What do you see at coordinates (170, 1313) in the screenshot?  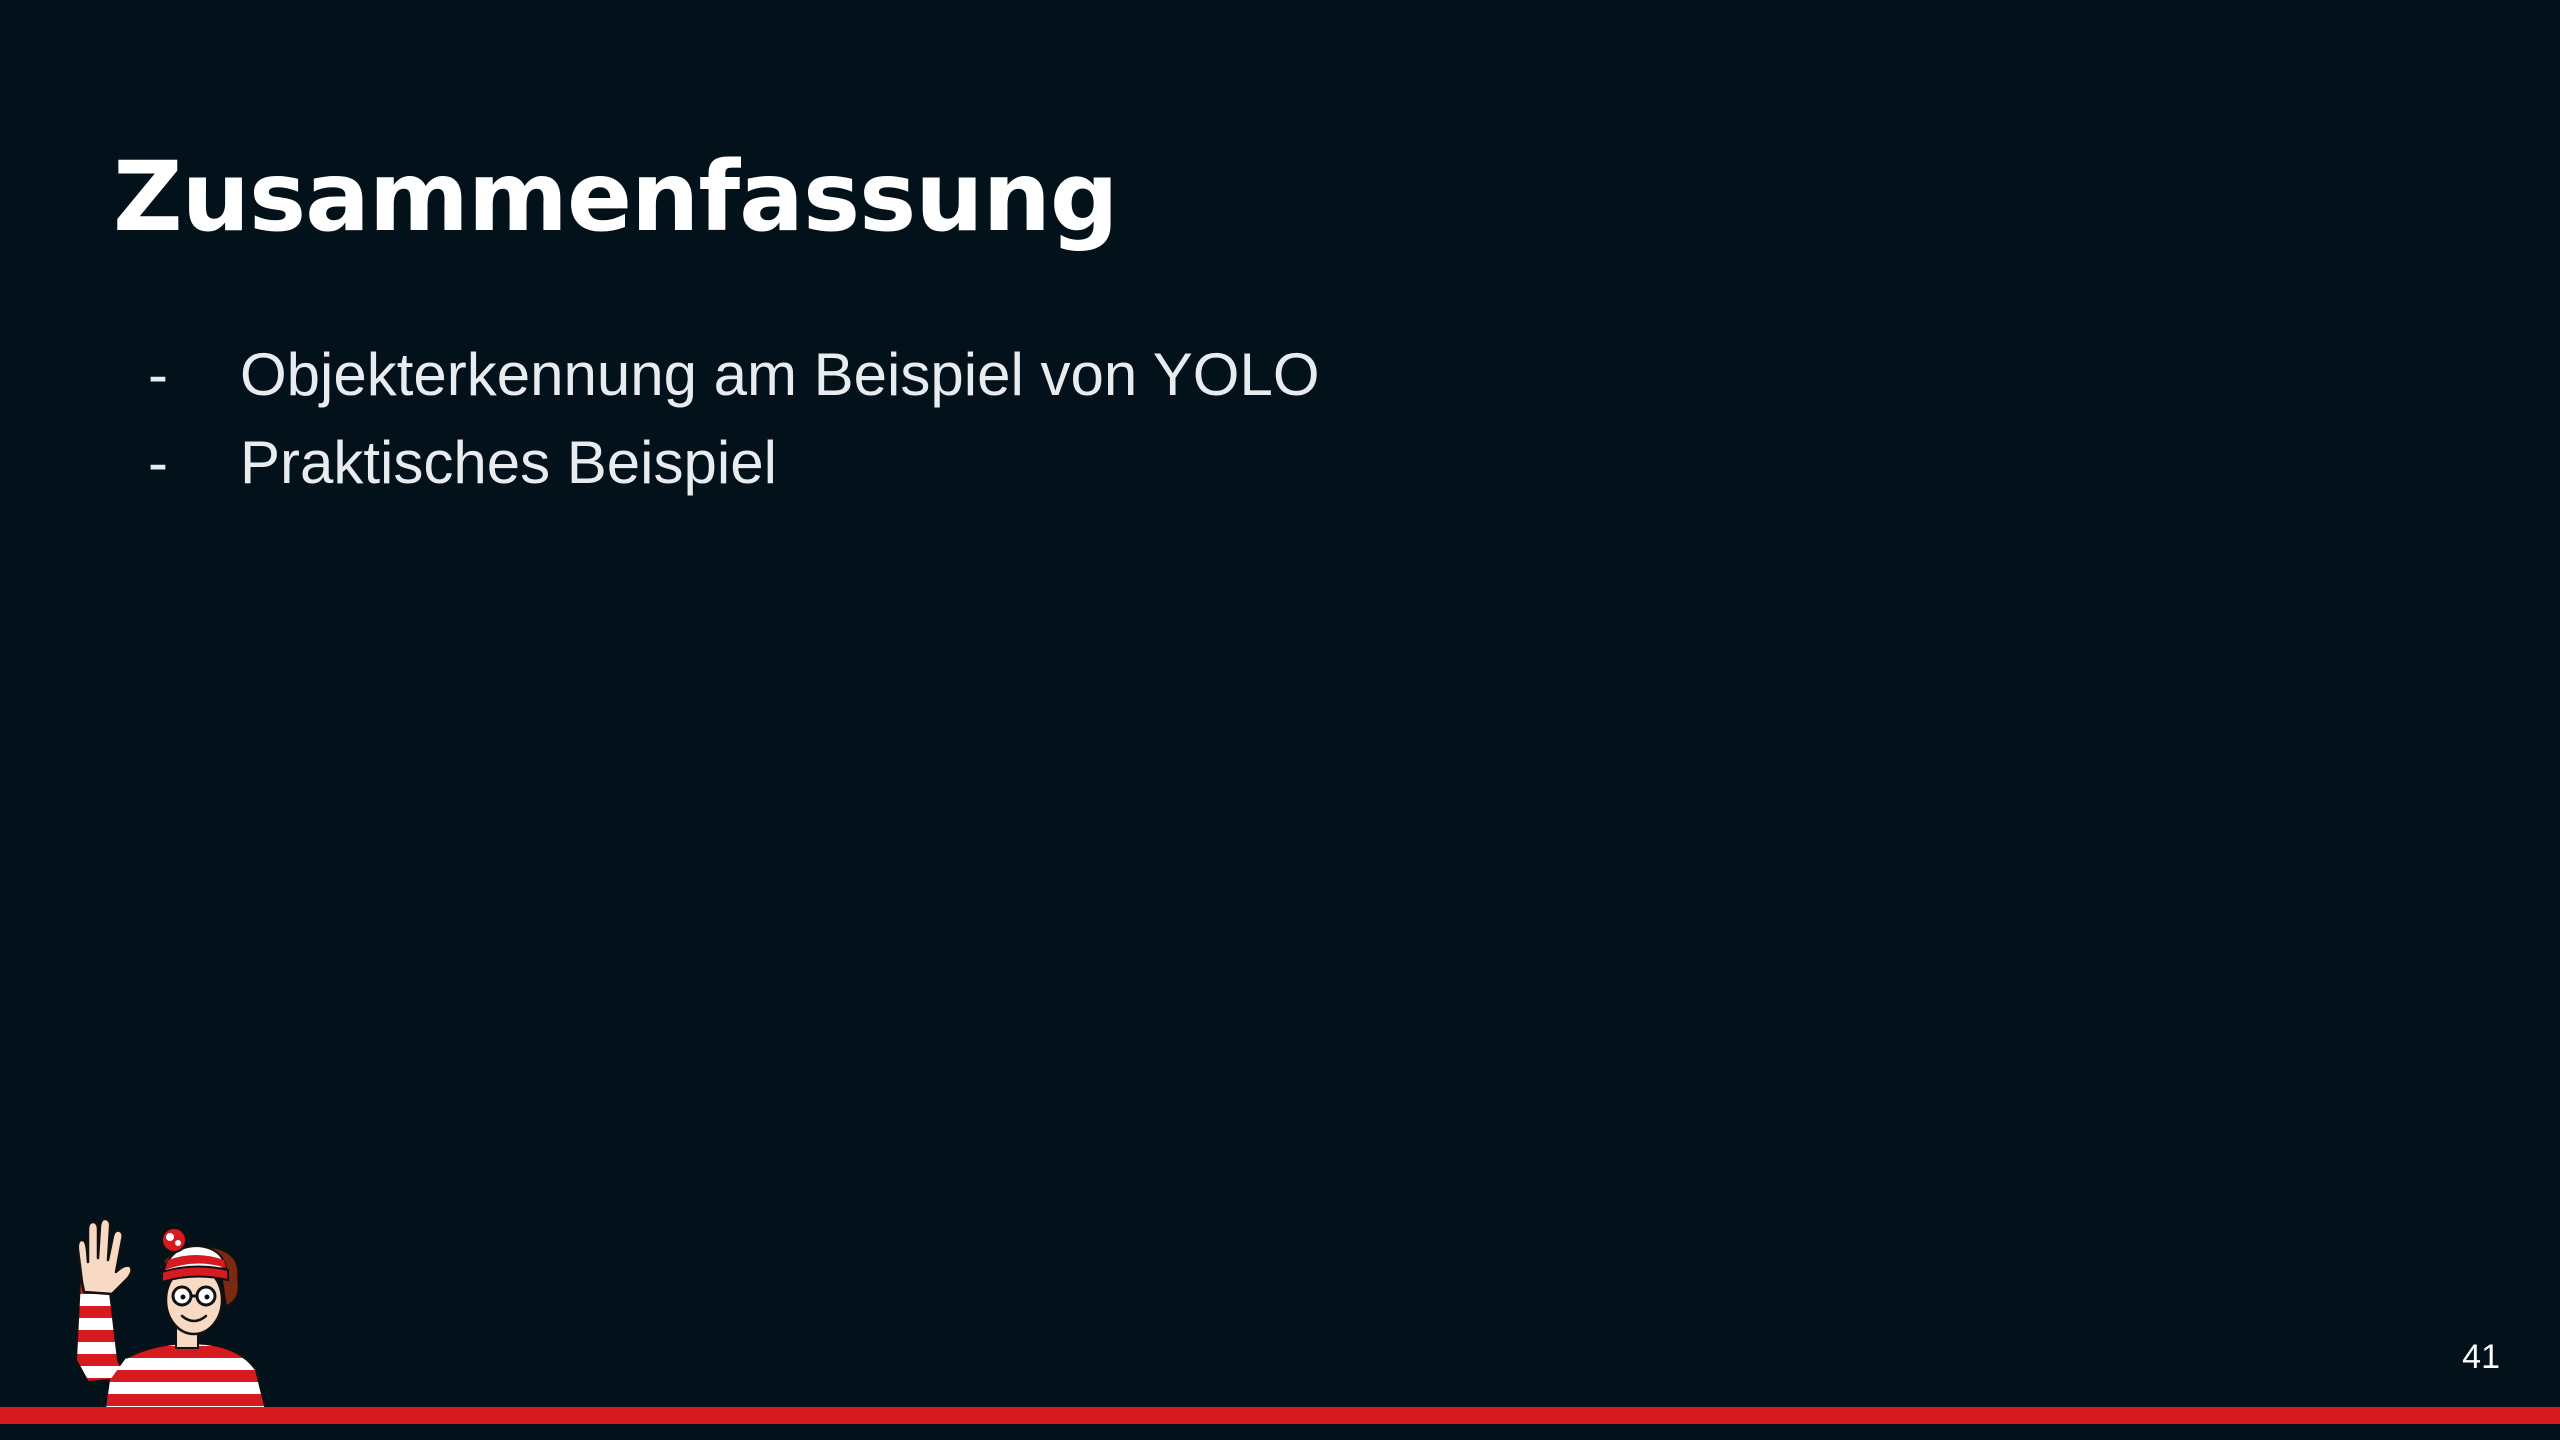 I see `waving-waldo-icon` at bounding box center [170, 1313].